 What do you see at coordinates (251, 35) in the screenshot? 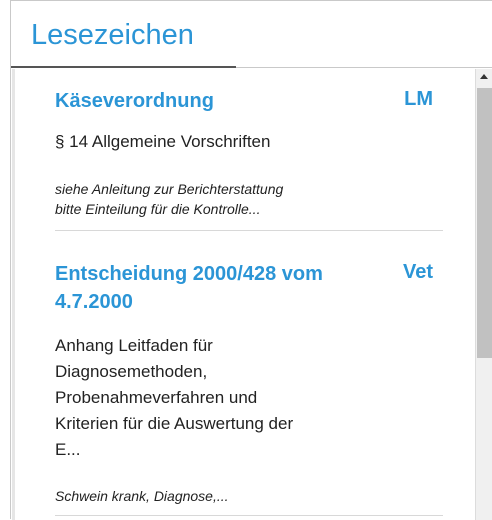
I see `panel-header: Lesezeichen` at bounding box center [251, 35].